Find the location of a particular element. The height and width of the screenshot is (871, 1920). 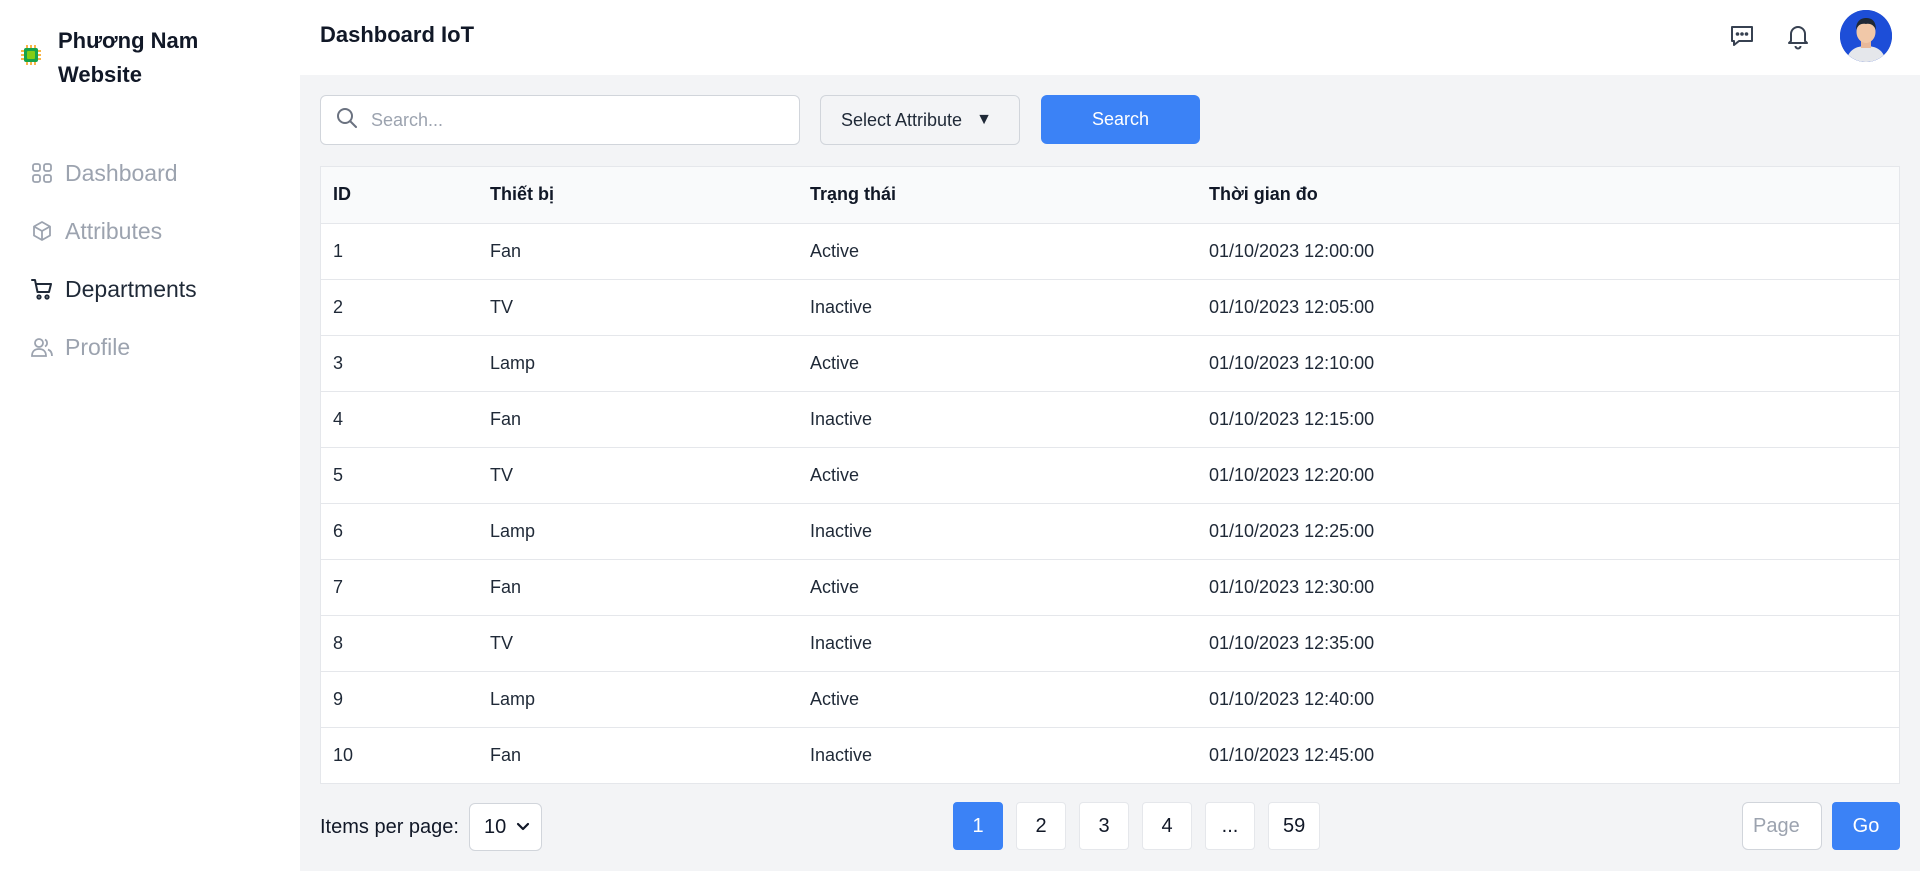

avatar is located at coordinates (1866, 36).